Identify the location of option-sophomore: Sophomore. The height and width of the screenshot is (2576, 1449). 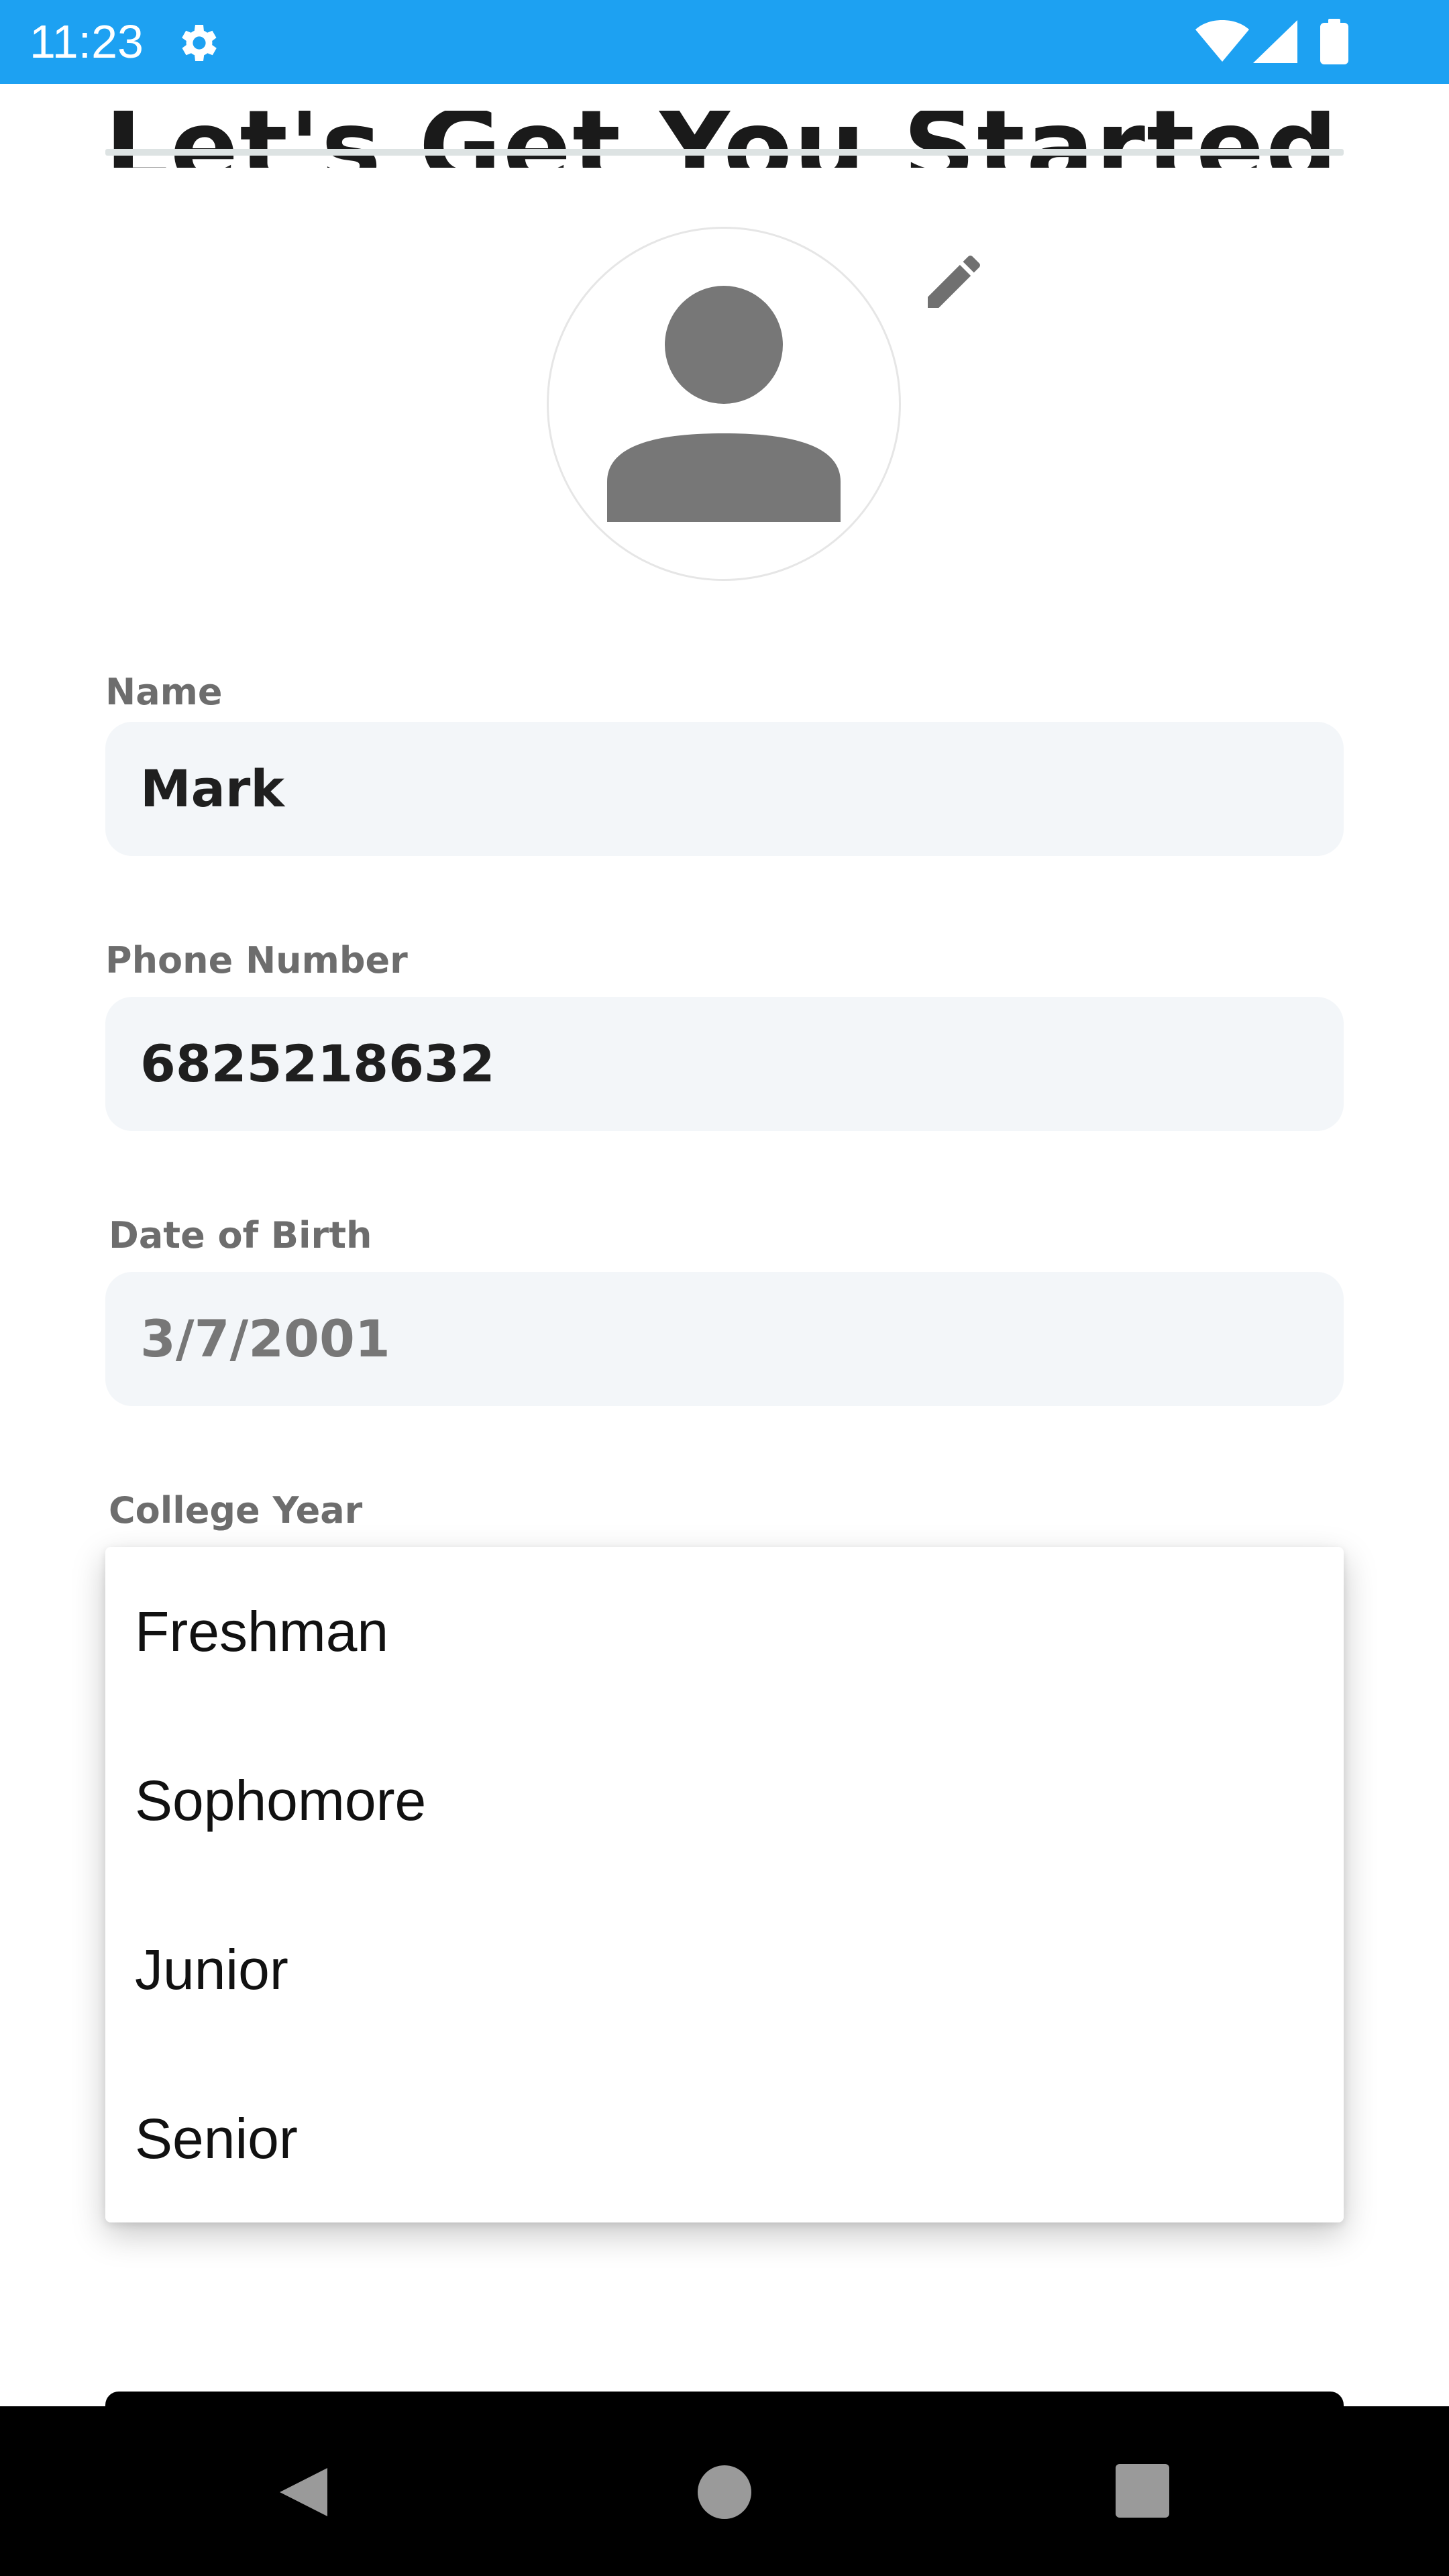
(724, 1800).